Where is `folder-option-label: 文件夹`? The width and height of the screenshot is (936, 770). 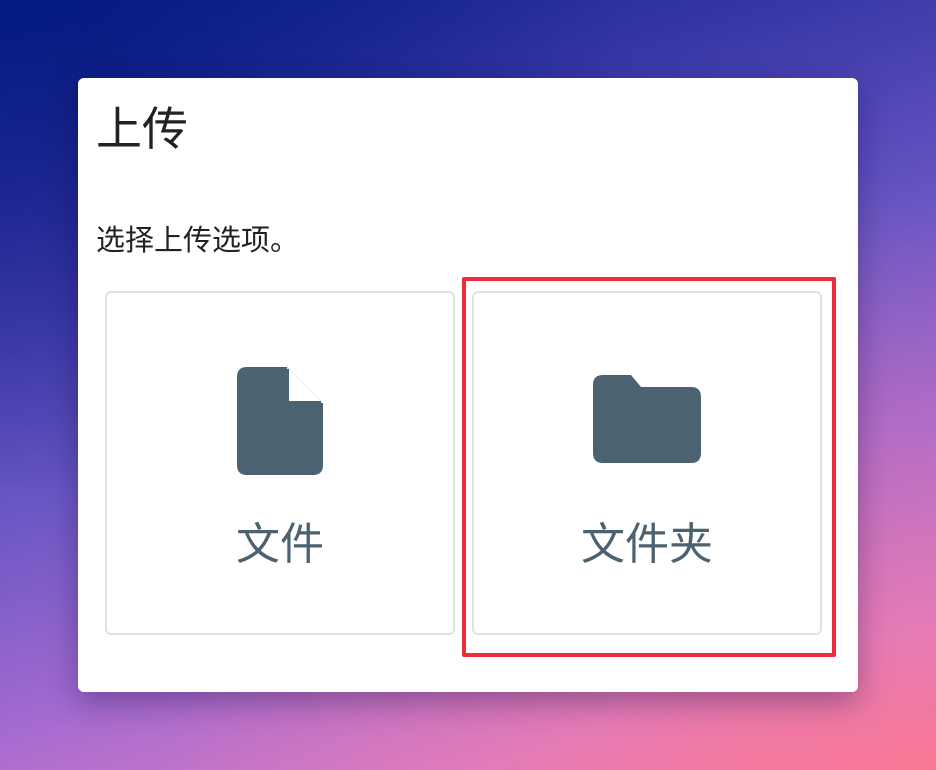 folder-option-label: 文件夹 is located at coordinates (647, 544).